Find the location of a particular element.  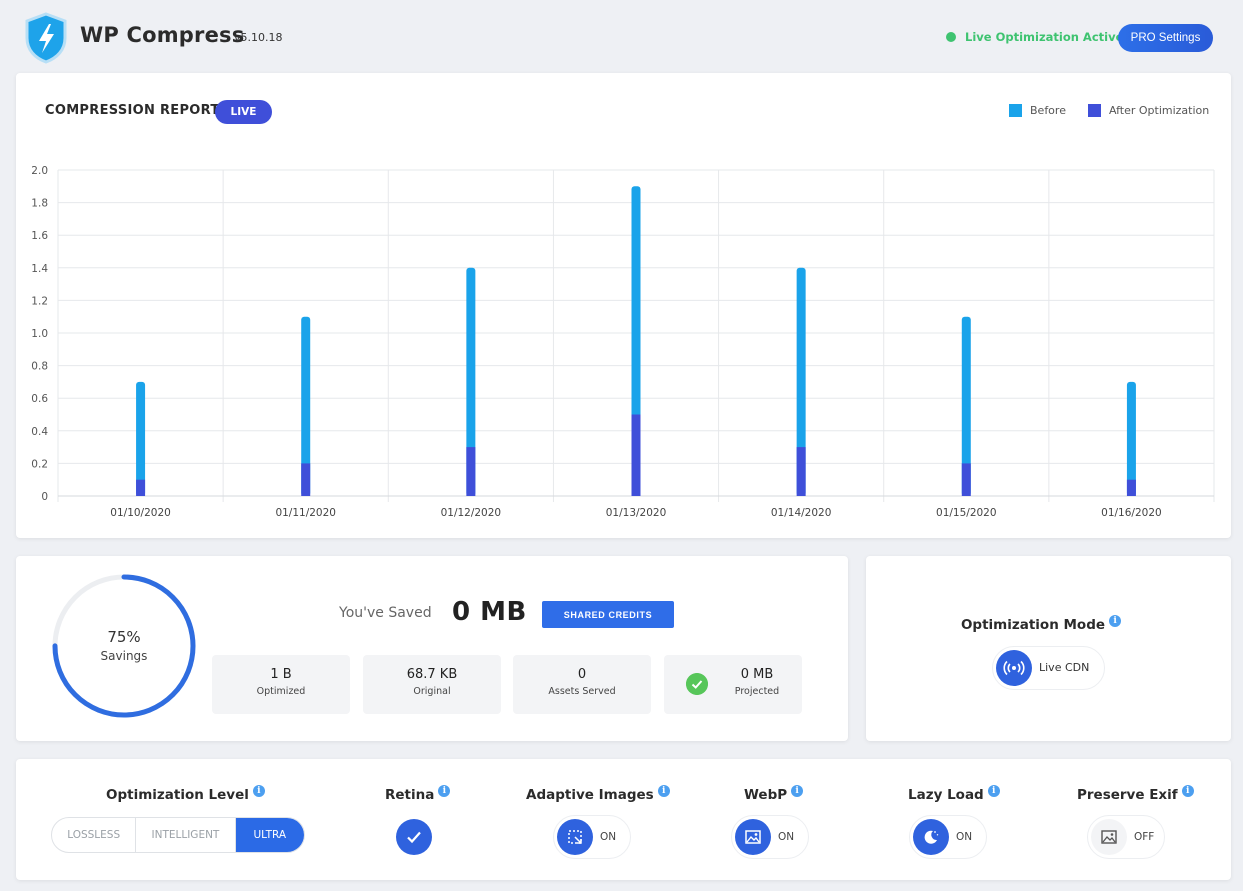

preserve-exif-toggle: OFF is located at coordinates (1126, 837).